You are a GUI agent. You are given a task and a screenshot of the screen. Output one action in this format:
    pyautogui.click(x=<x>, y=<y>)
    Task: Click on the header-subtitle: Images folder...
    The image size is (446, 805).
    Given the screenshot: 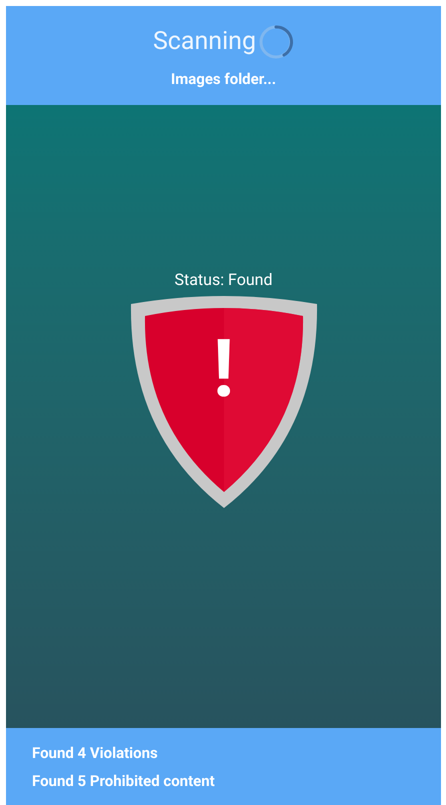 What is the action you would take?
    pyautogui.click(x=223, y=79)
    